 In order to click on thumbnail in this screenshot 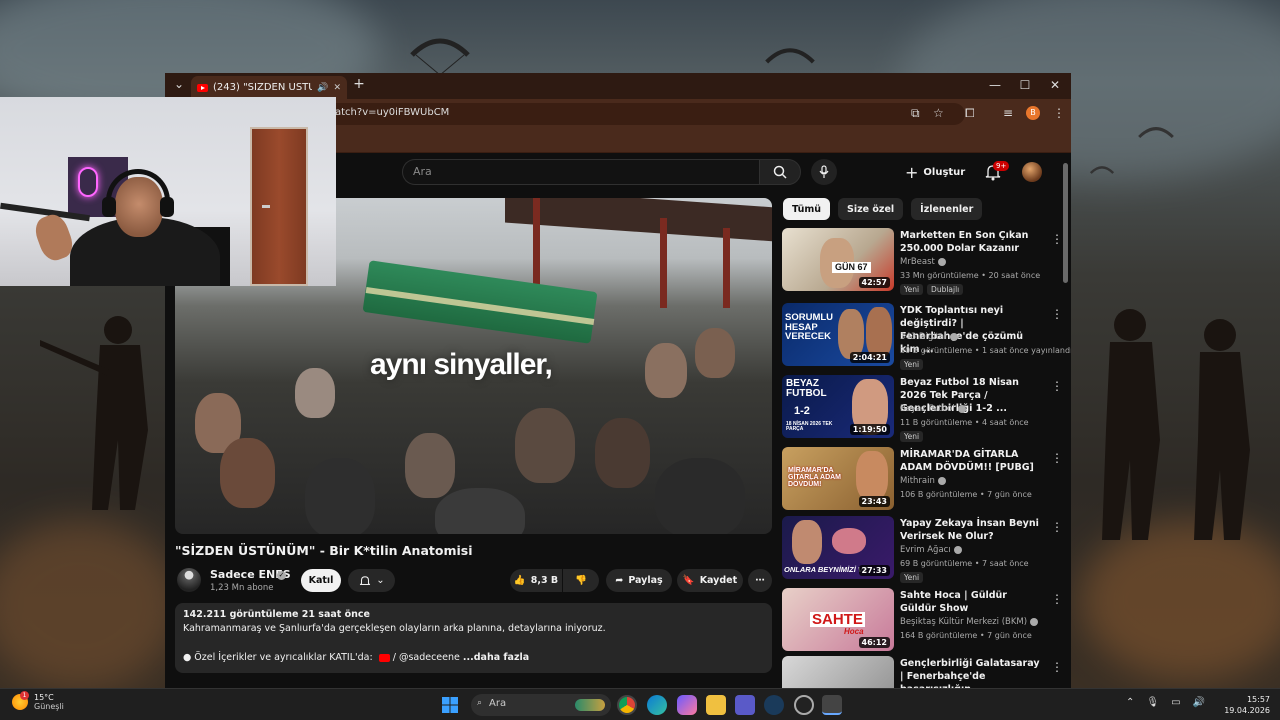, I will do `click(838, 672)`.